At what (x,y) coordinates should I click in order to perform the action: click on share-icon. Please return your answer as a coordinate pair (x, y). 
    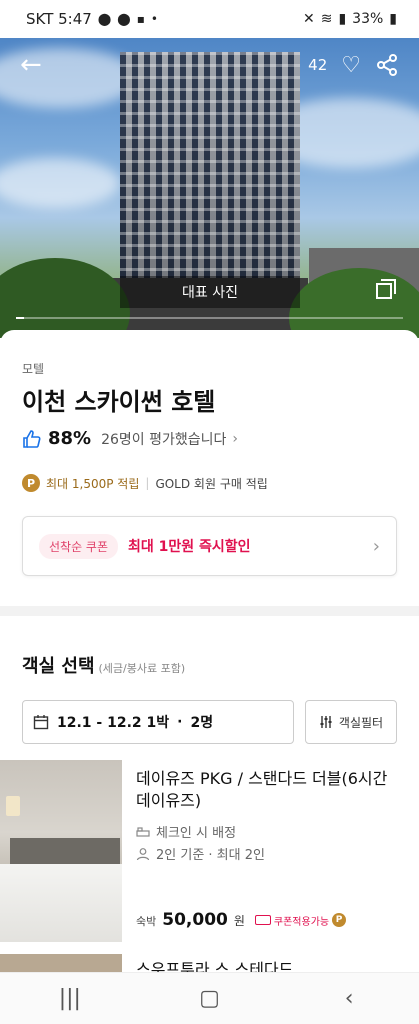
    Looking at the image, I should click on (387, 65).